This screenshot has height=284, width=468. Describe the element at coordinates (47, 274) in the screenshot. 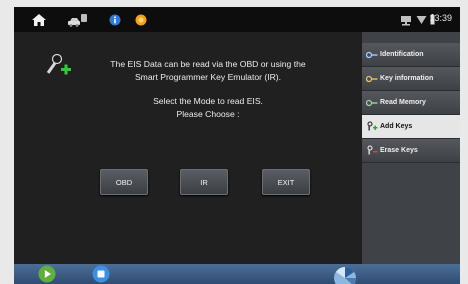

I see `play-icon` at that location.